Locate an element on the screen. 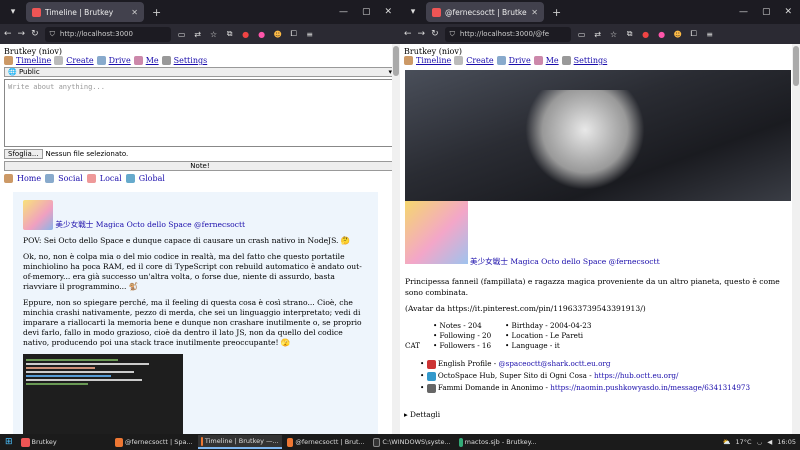  local-icon is located at coordinates (91, 178).